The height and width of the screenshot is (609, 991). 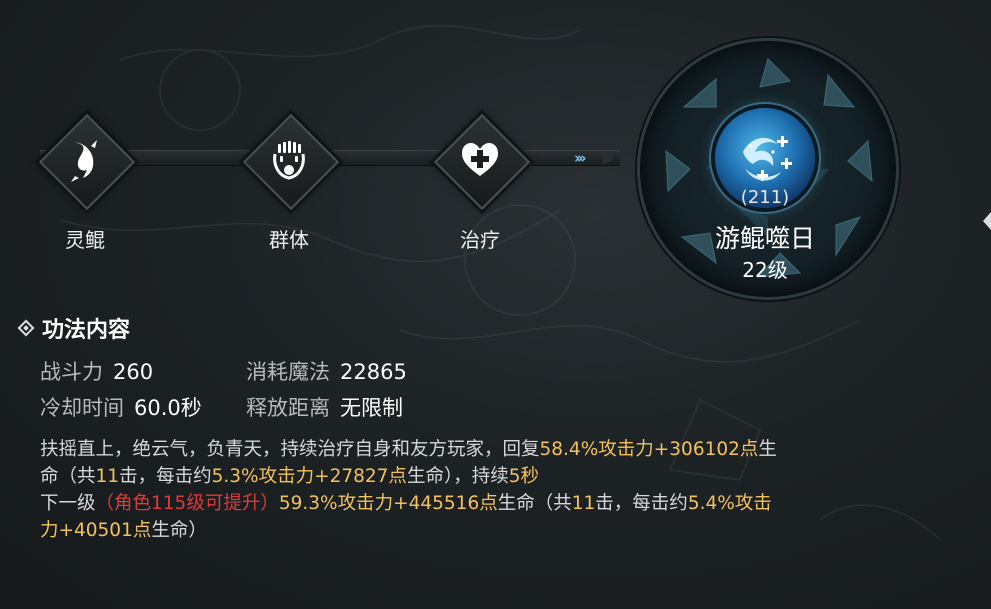 What do you see at coordinates (133, 372) in the screenshot?
I see `stat-power-value: 260` at bounding box center [133, 372].